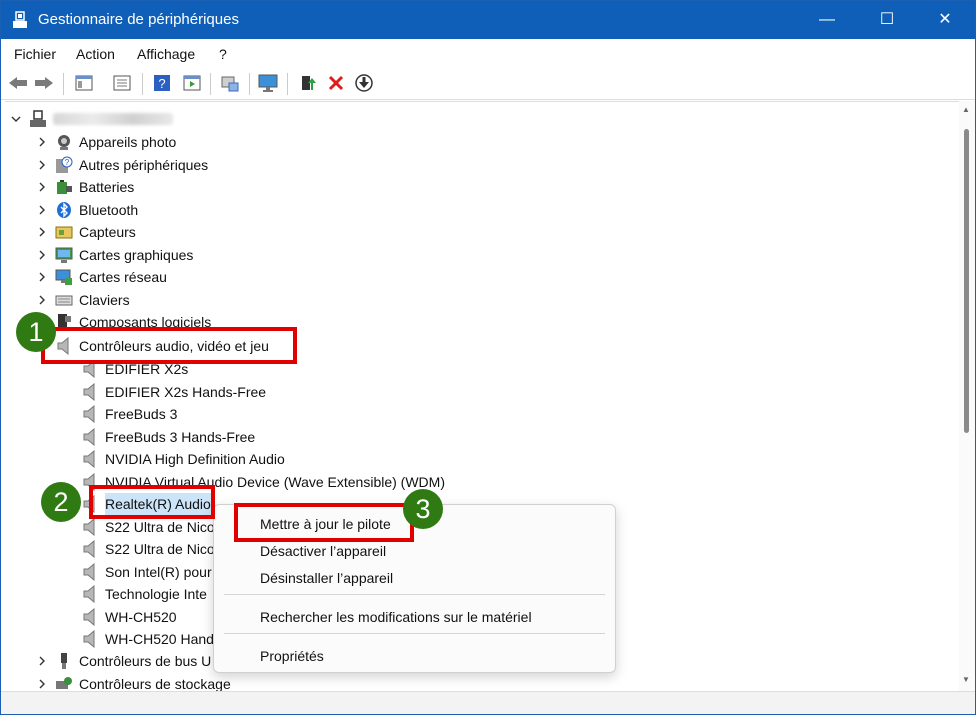 The height and width of the screenshot is (715, 976). I want to click on device-row: WH-CH520, so click(129, 617).